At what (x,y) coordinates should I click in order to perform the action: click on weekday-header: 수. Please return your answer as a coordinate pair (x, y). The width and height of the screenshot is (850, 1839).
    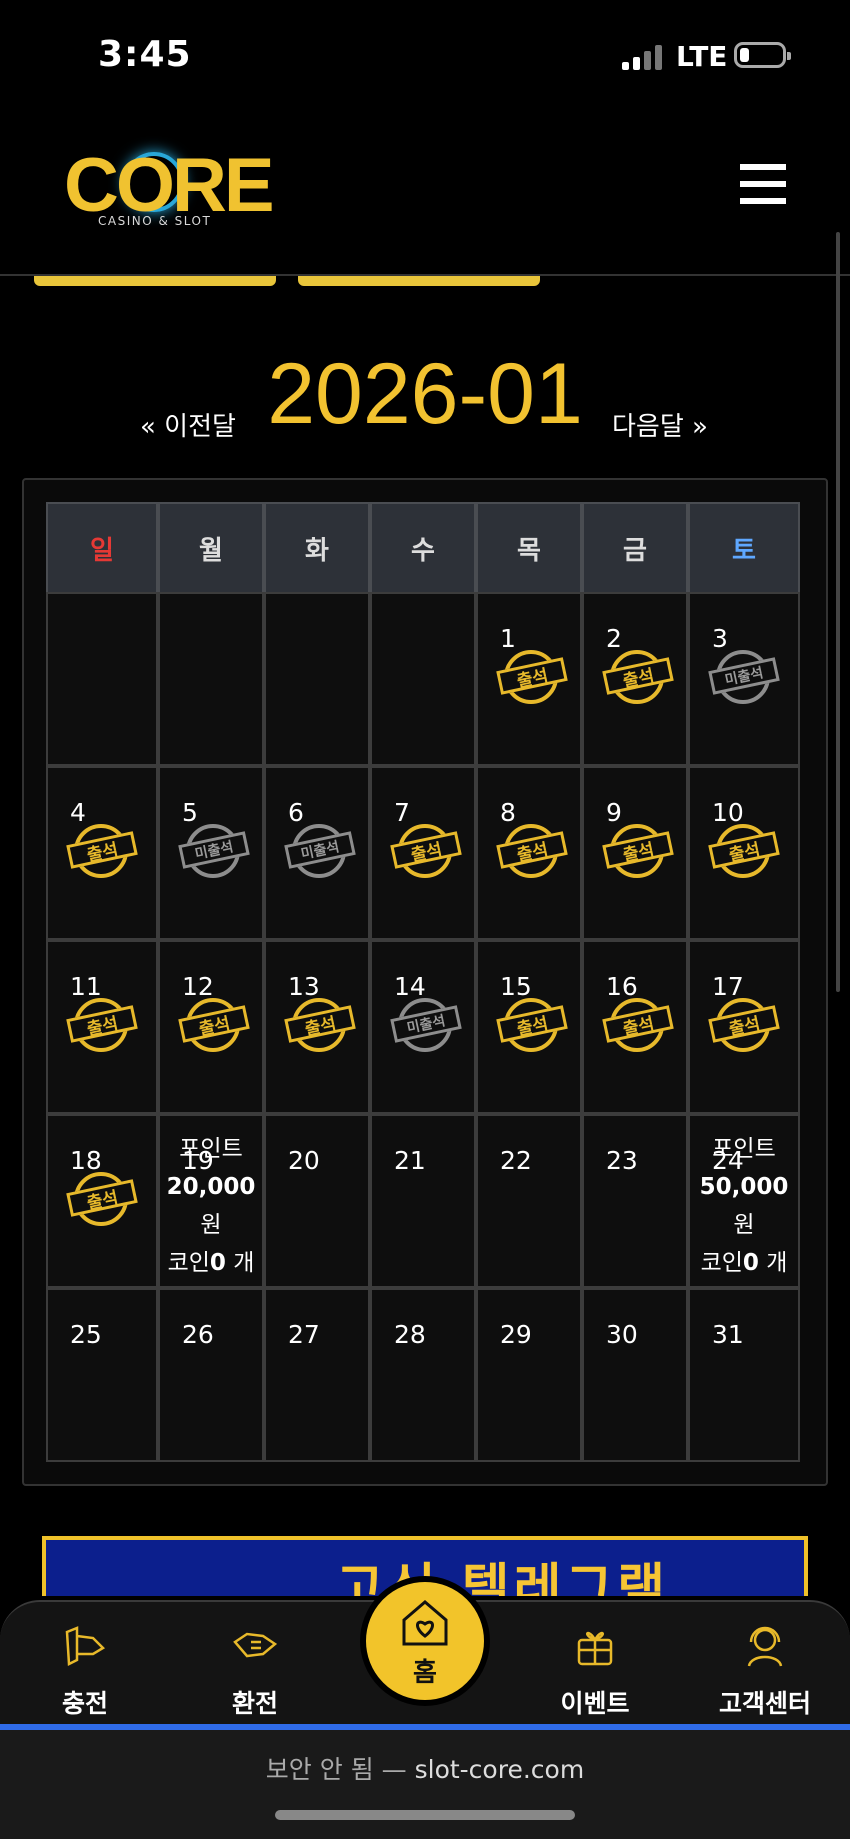
    Looking at the image, I should click on (423, 548).